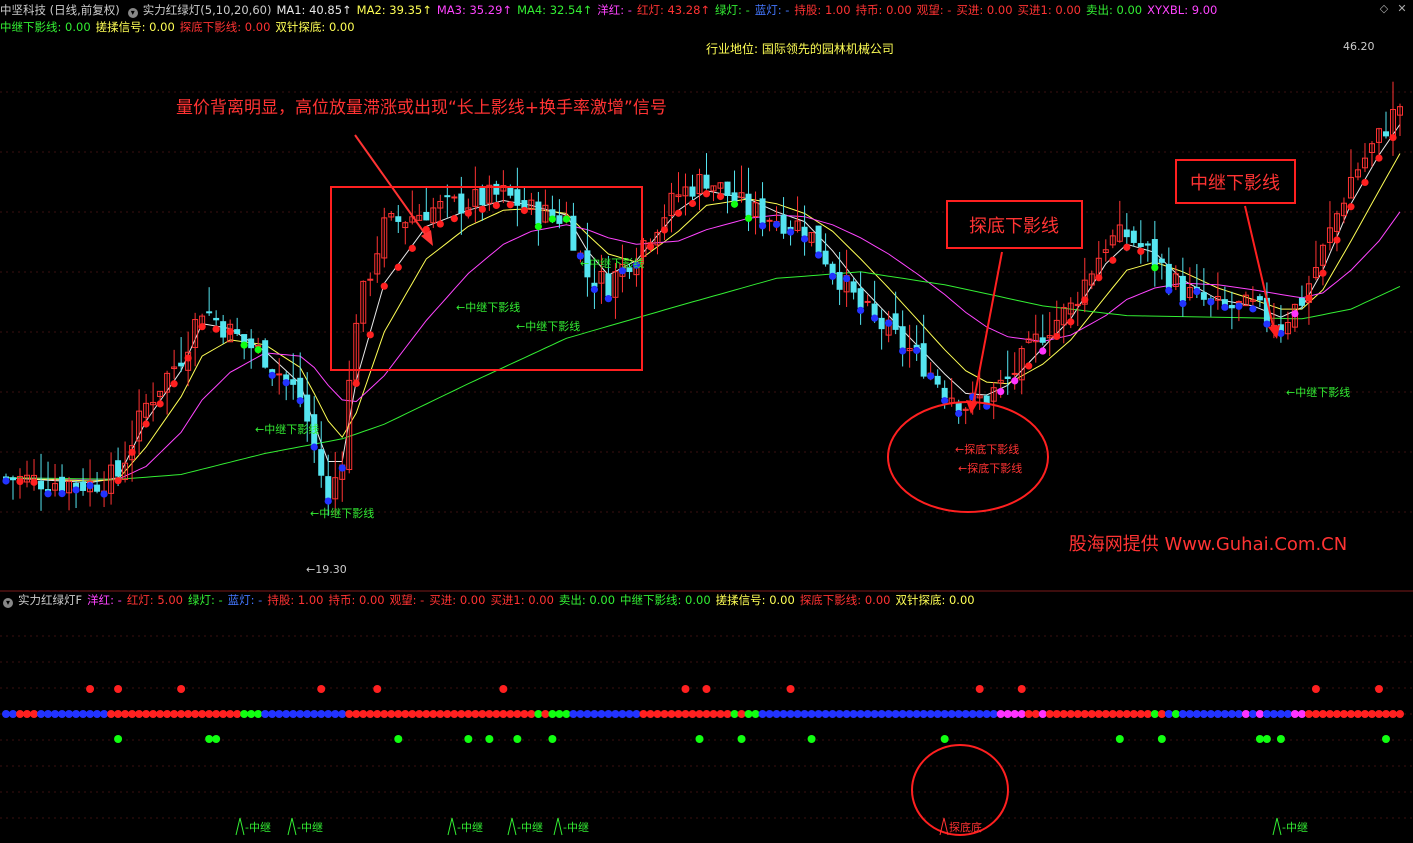 This screenshot has height=843, width=1413. Describe the element at coordinates (50, 600) in the screenshot. I see `sub-indicator-name: 实力红绿灯F` at that location.